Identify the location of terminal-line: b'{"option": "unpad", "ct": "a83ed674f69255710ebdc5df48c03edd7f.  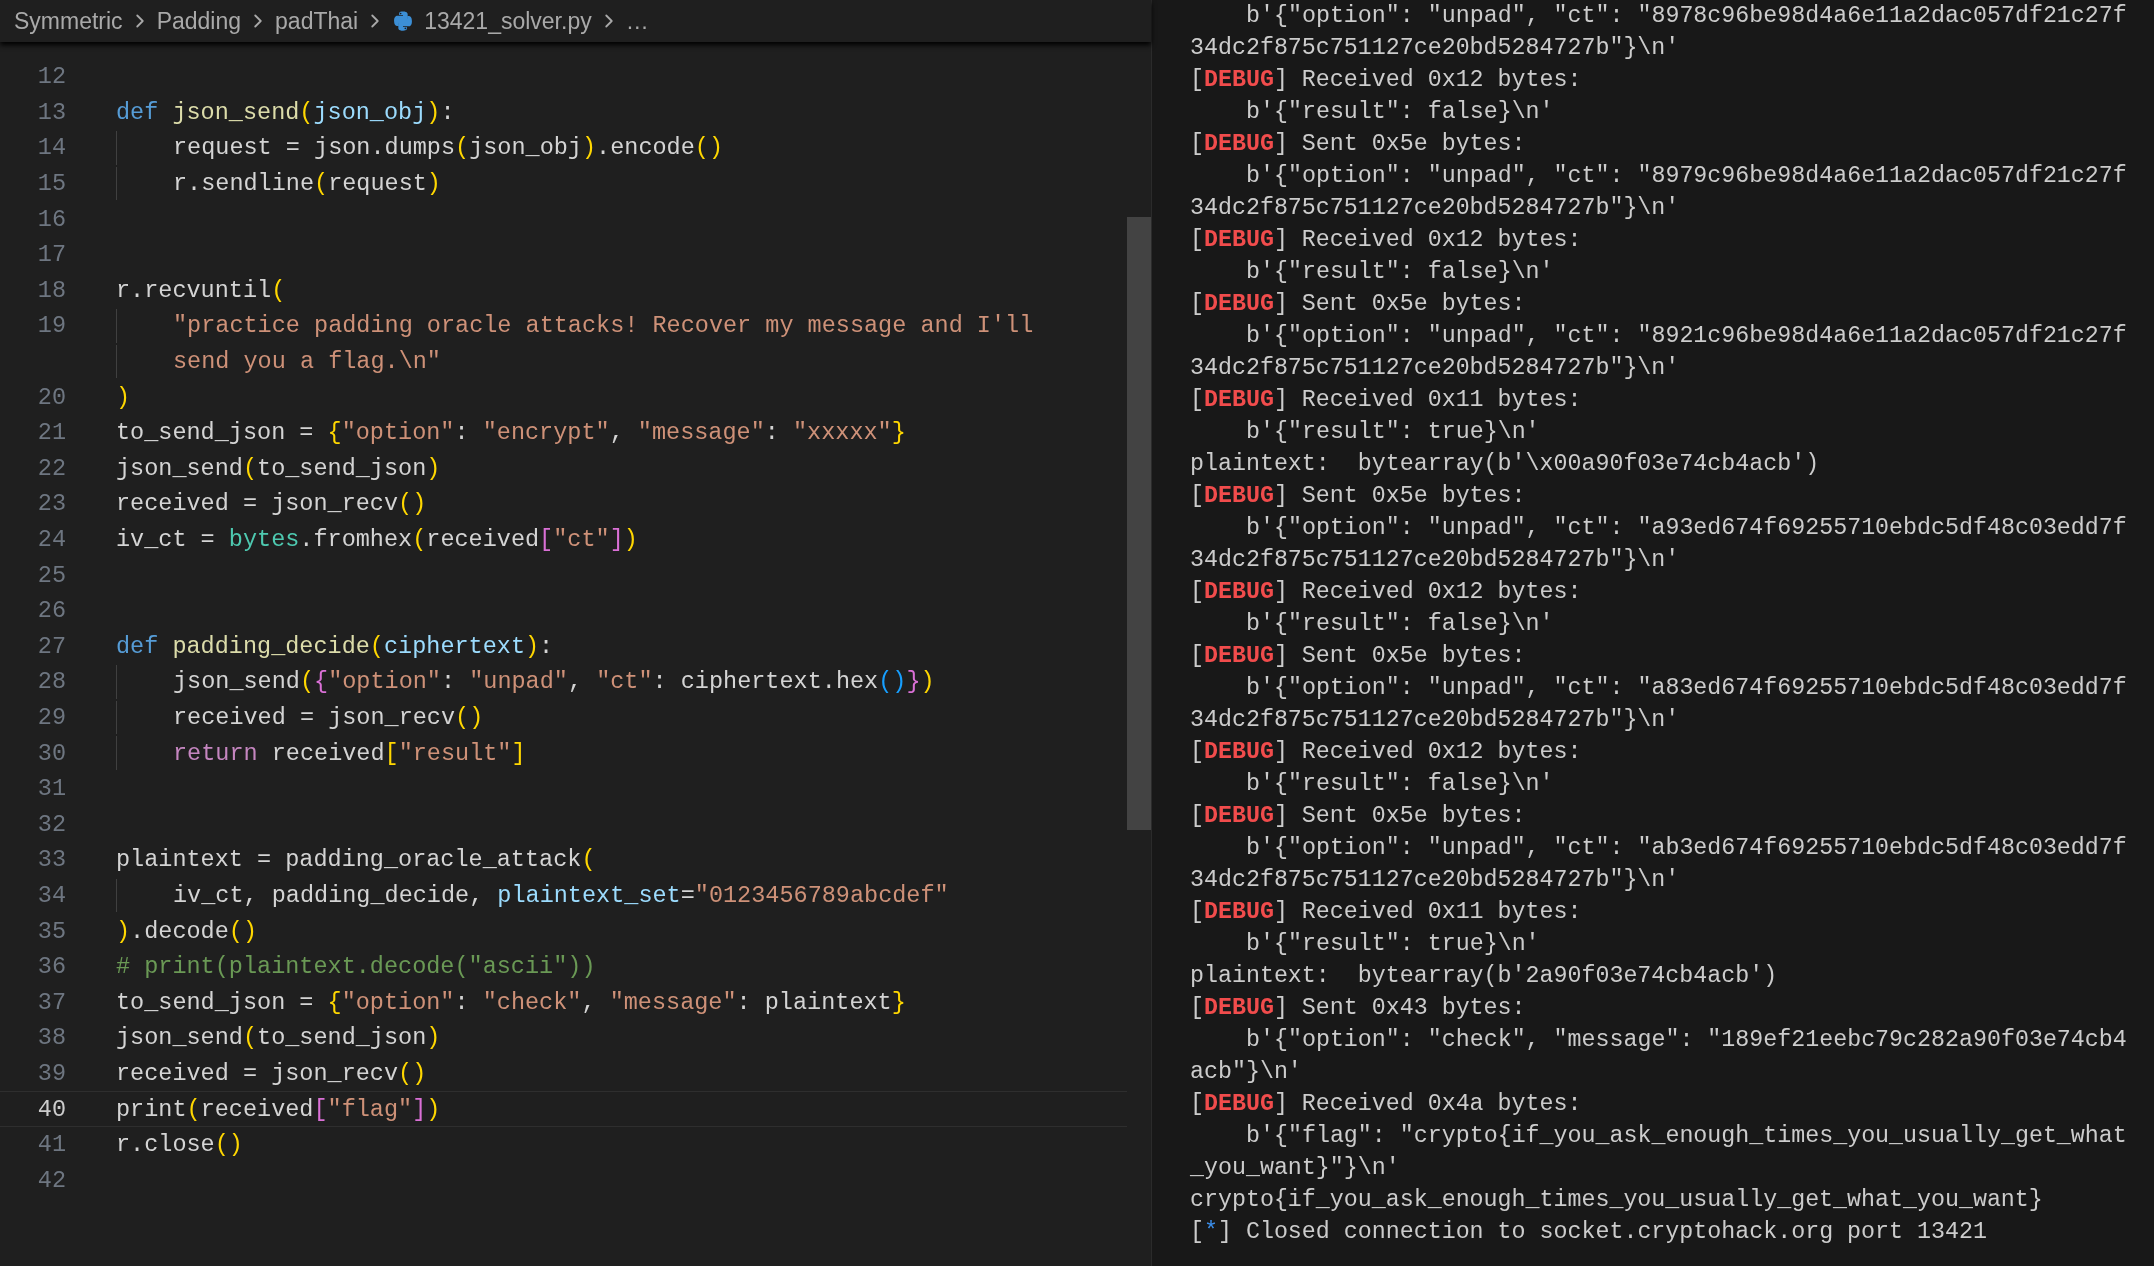
(1686, 688).